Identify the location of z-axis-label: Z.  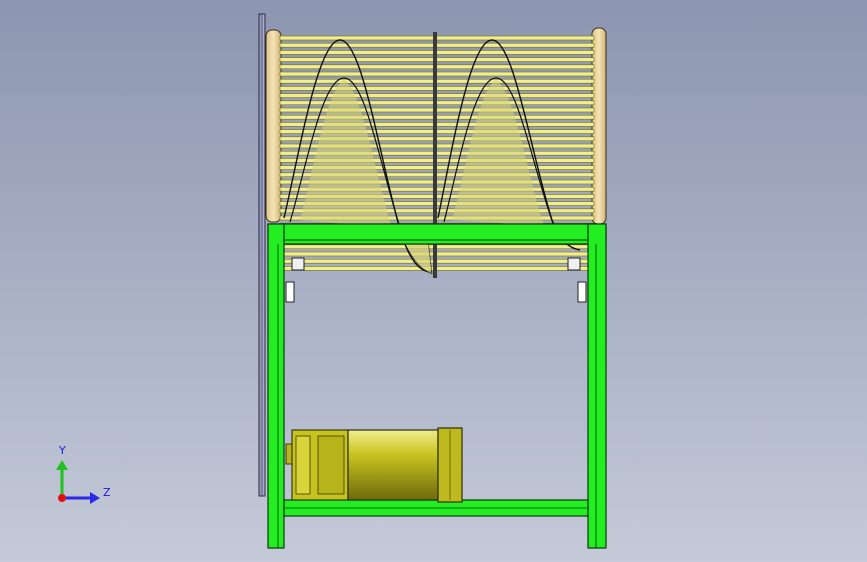
(107, 492).